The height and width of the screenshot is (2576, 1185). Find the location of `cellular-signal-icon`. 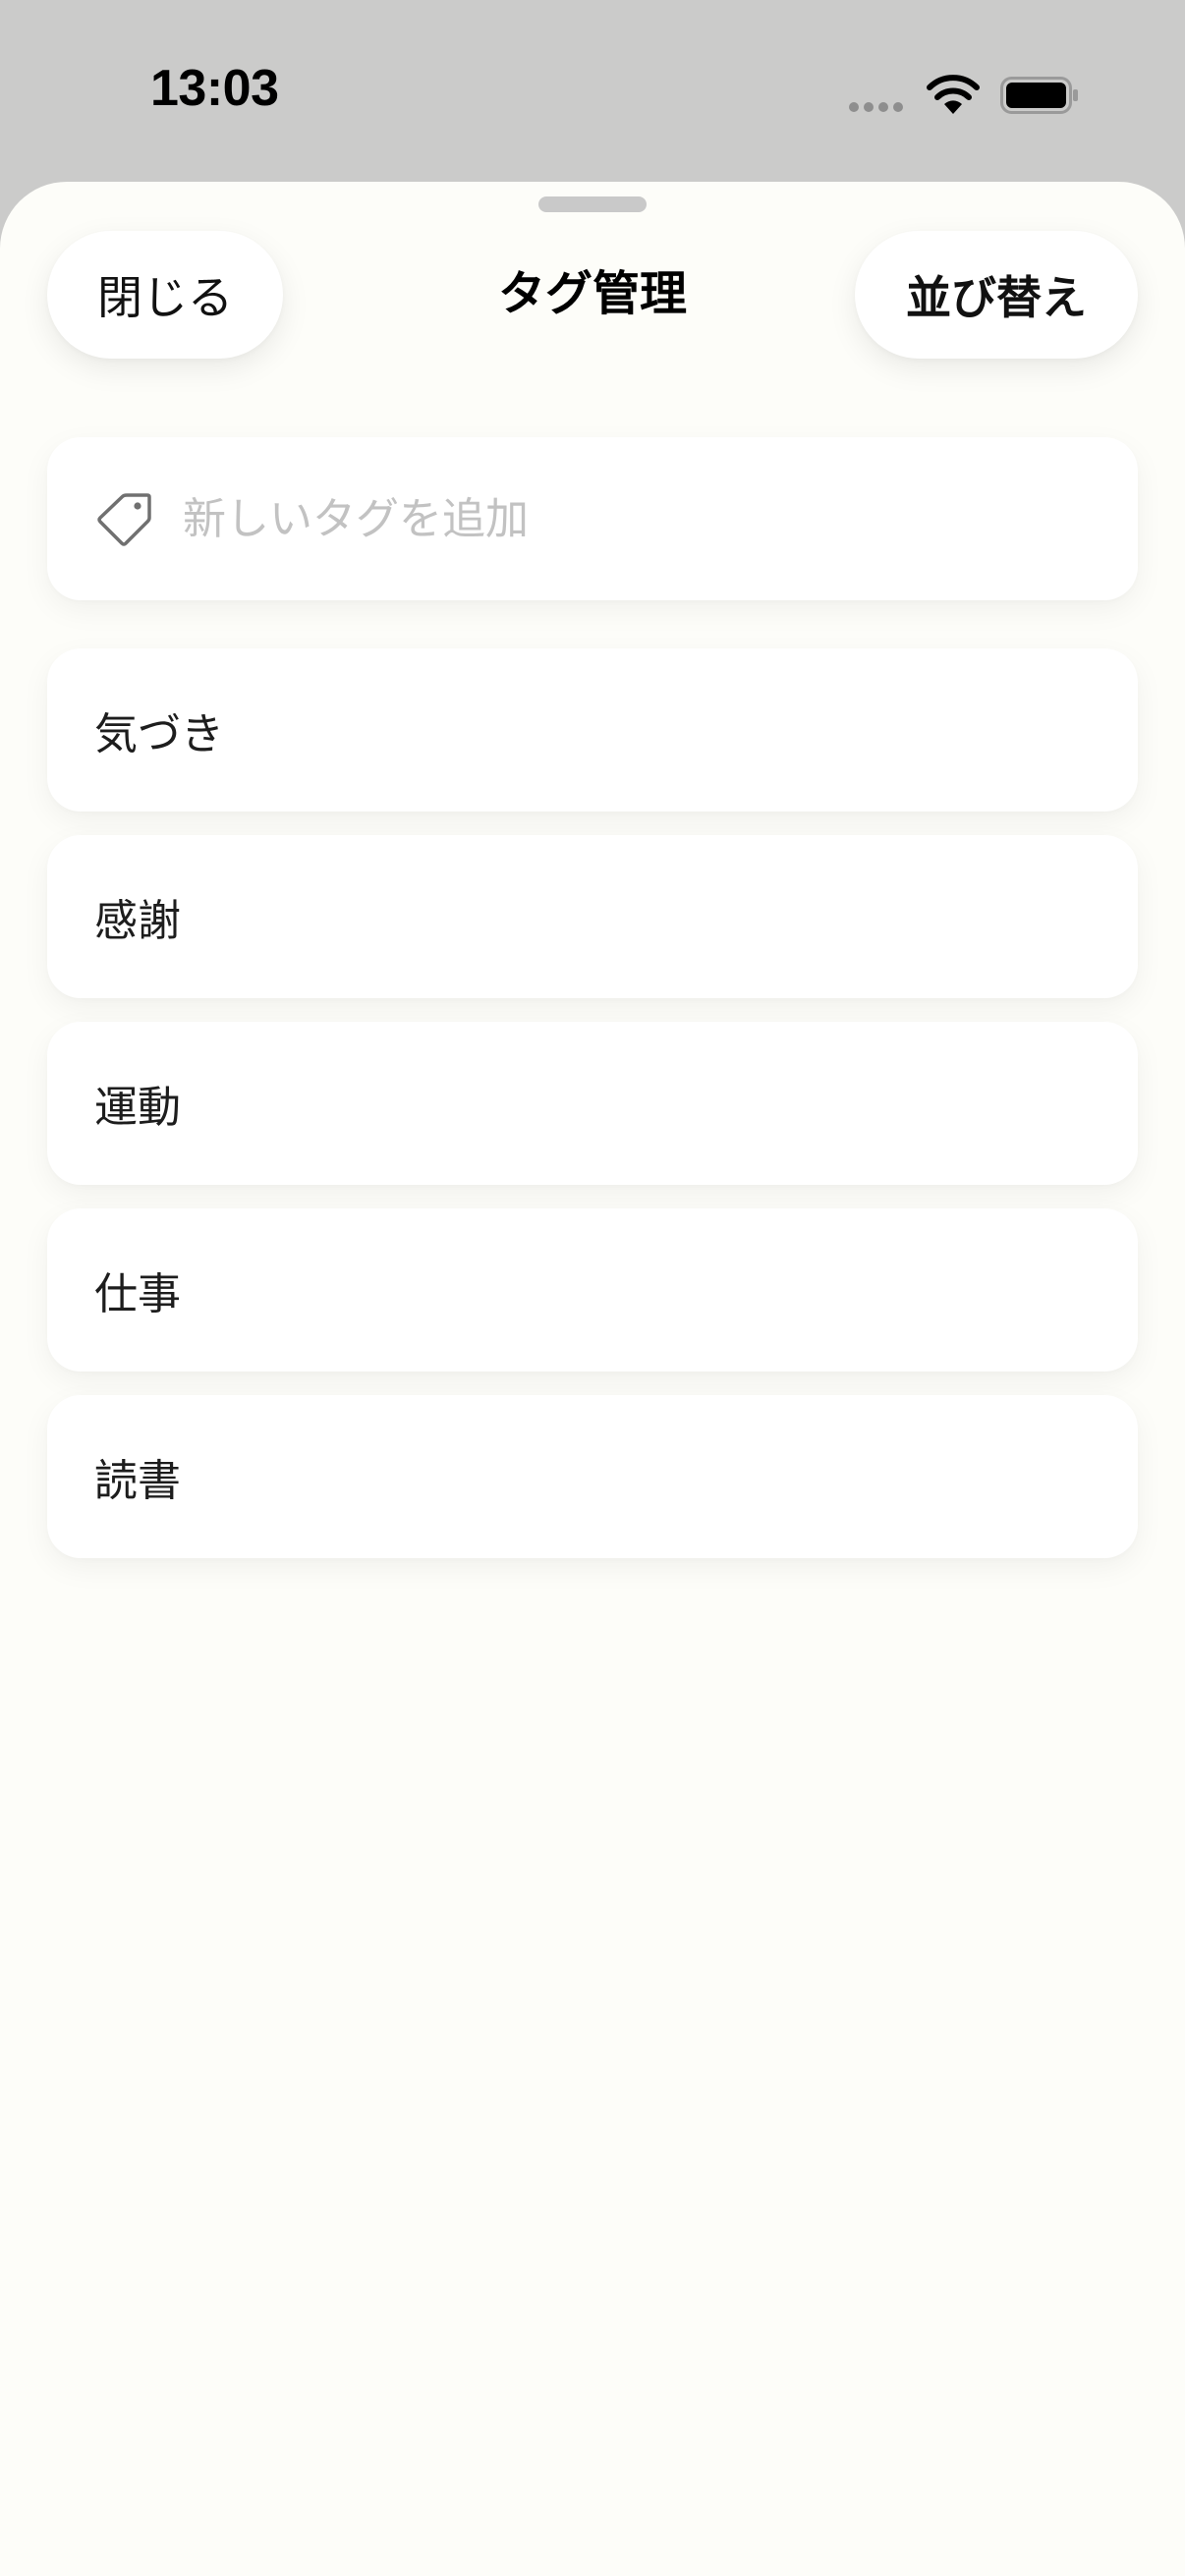

cellular-signal-icon is located at coordinates (876, 107).